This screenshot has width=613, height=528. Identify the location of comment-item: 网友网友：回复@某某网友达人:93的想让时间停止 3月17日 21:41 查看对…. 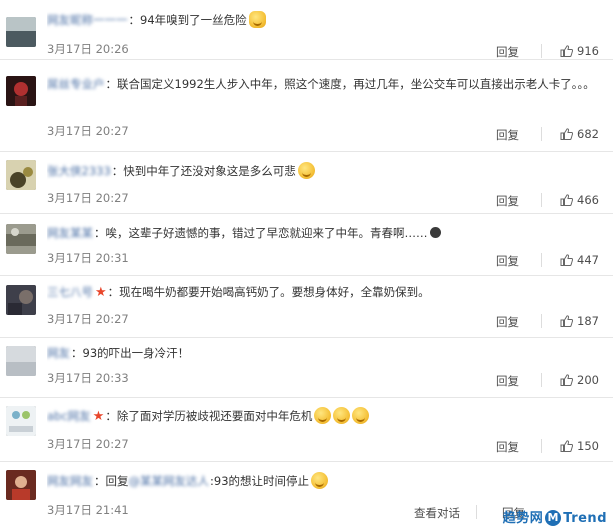
(306, 495).